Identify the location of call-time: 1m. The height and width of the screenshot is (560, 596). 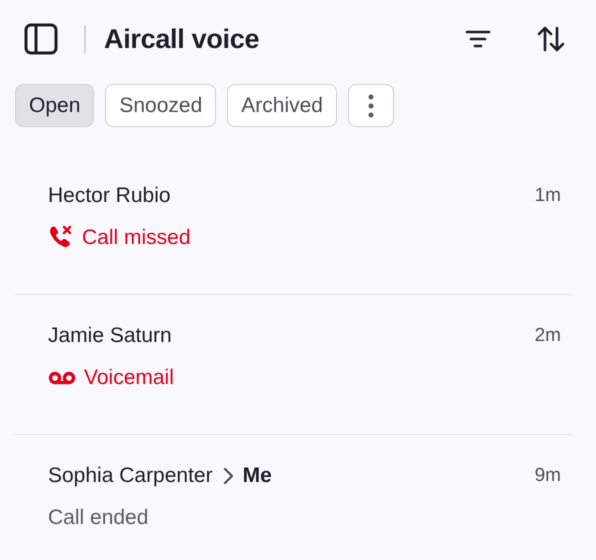
(547, 196).